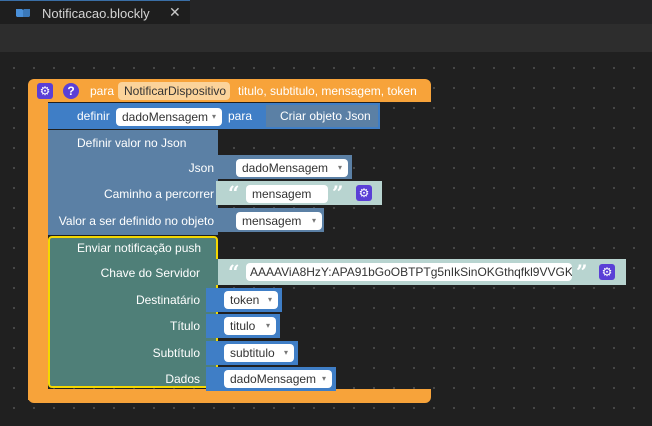 Image resolution: width=652 pixels, height=426 pixels. Describe the element at coordinates (240, 116) in the screenshot. I see `definir-para-label: para` at that location.